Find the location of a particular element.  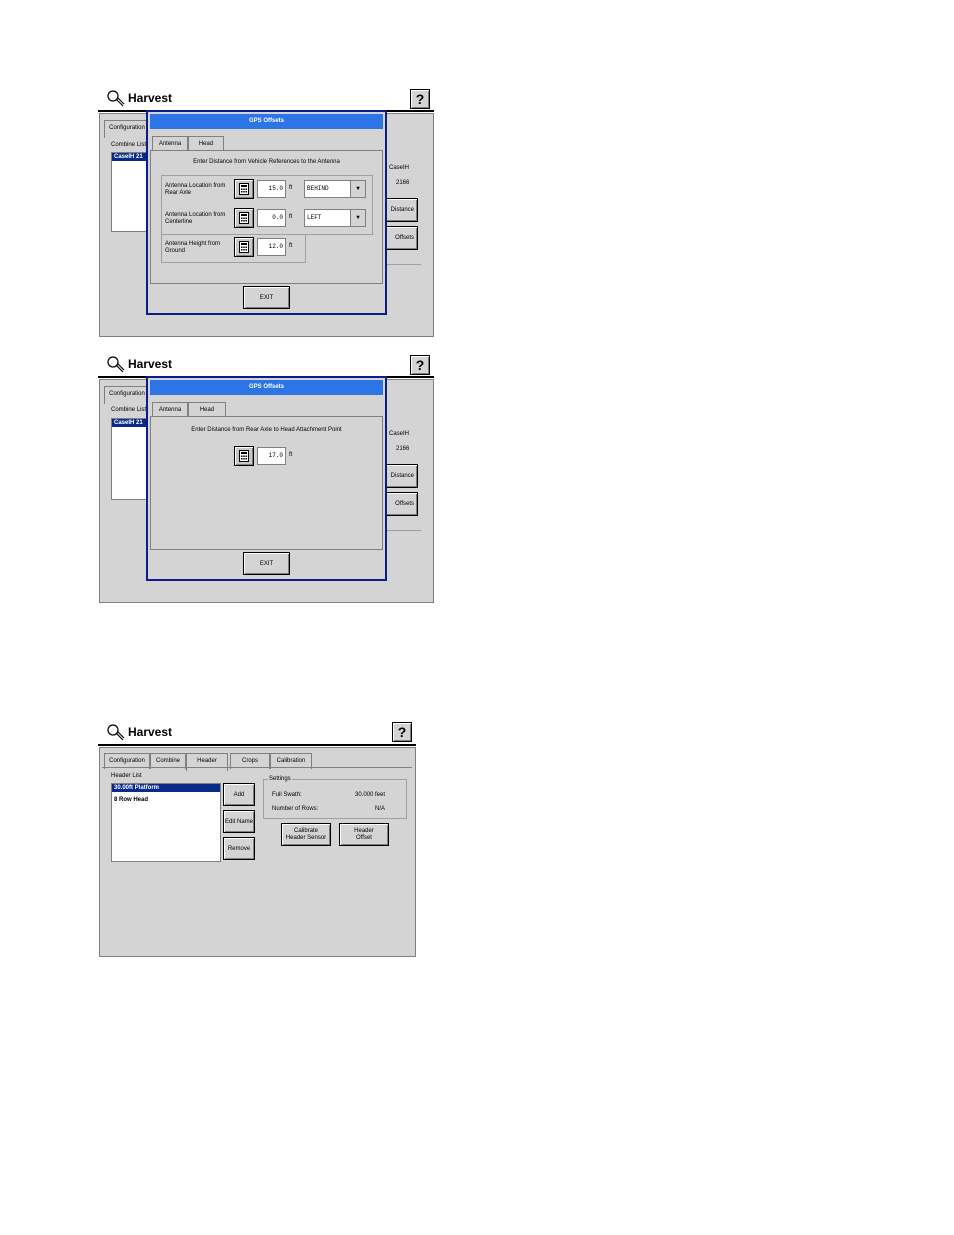

rear-axle-input: 15.0 is located at coordinates (271, 189).